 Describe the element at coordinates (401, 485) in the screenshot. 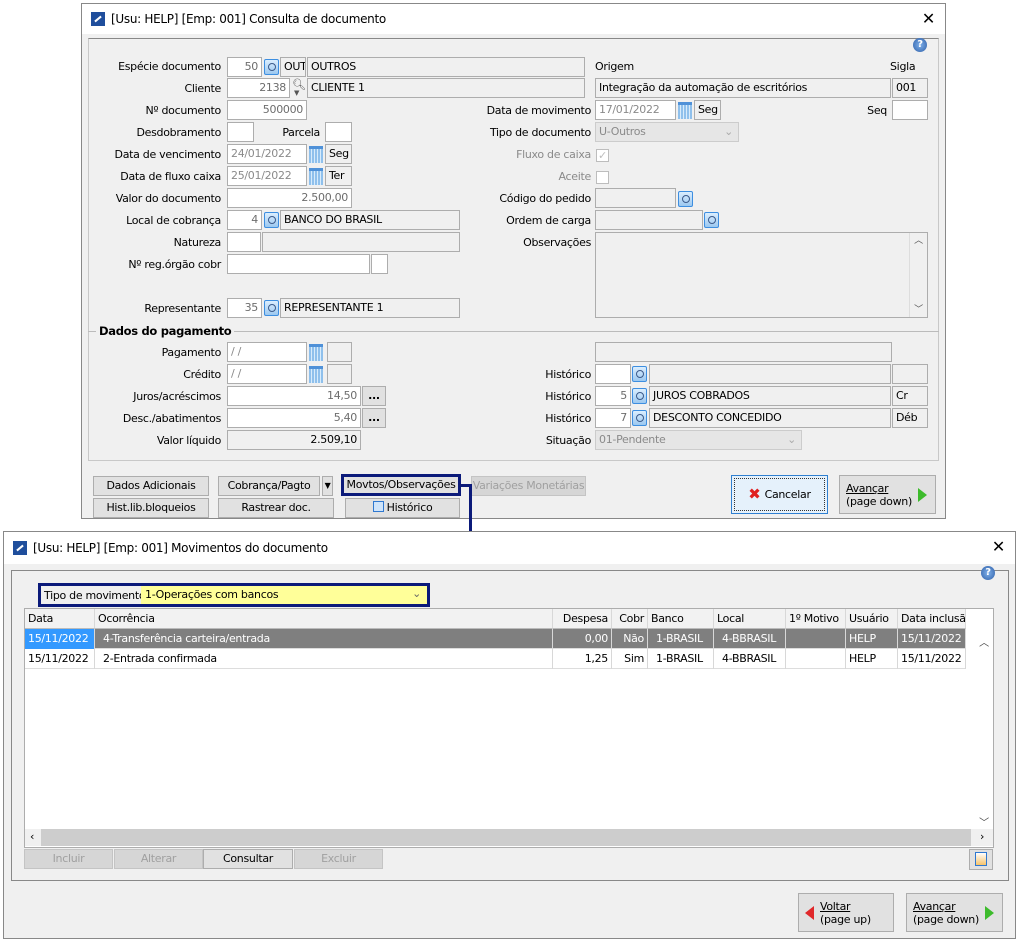

I see `movtos-observacoes-button: Movtos/Observações` at that location.